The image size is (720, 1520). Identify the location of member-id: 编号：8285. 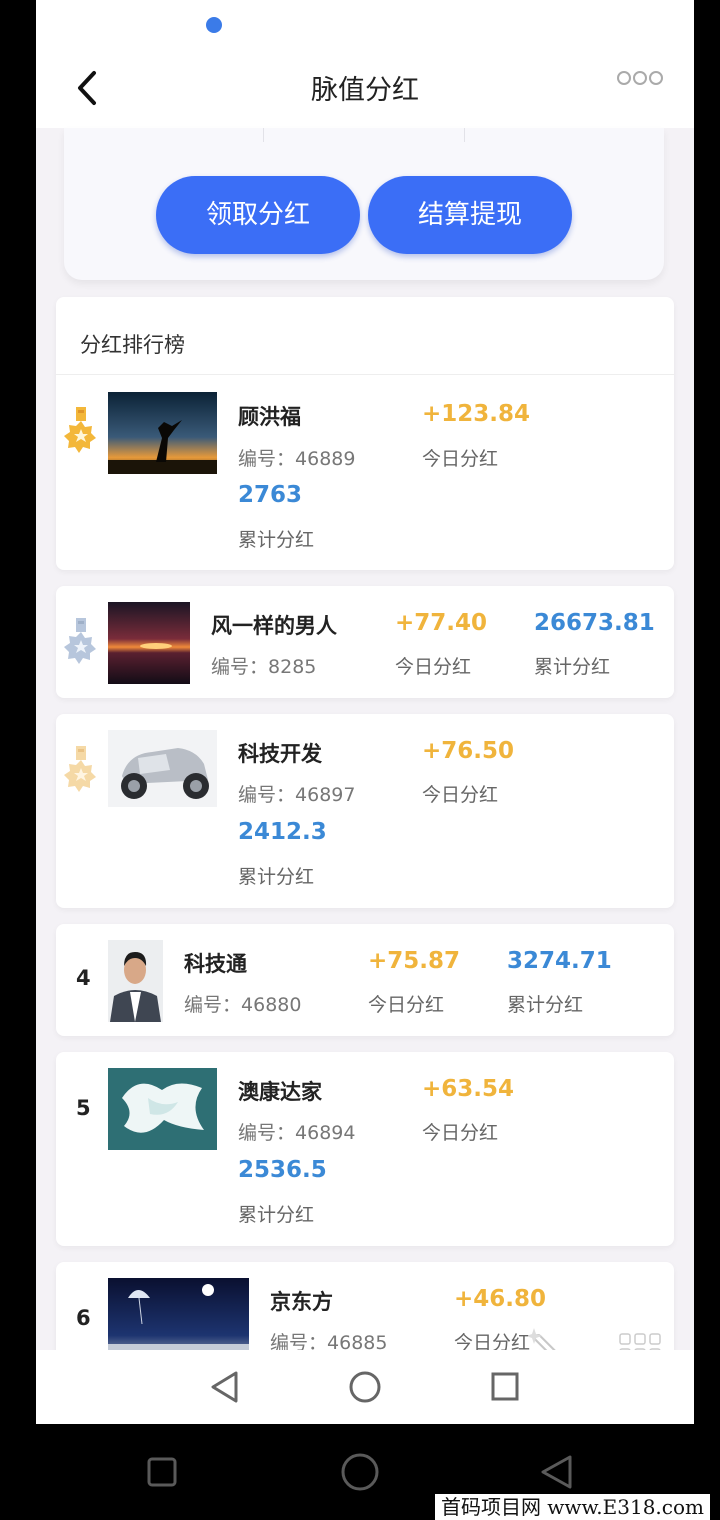
(264, 667).